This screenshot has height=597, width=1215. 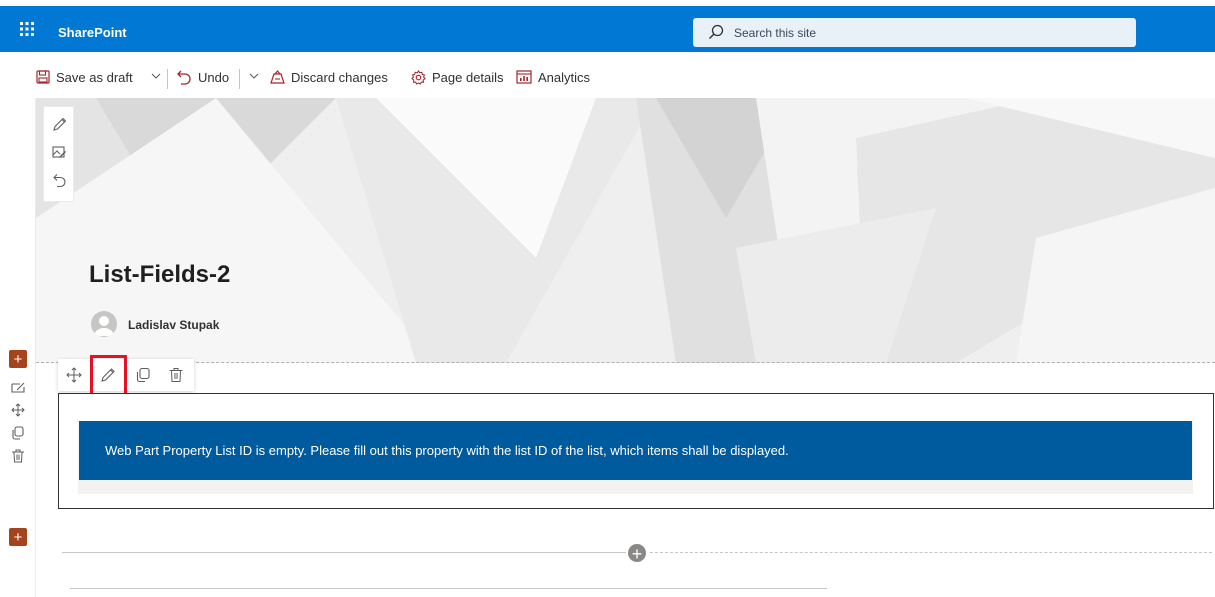 What do you see at coordinates (339, 77) in the screenshot?
I see `discard-changes-label: Discard changes` at bounding box center [339, 77].